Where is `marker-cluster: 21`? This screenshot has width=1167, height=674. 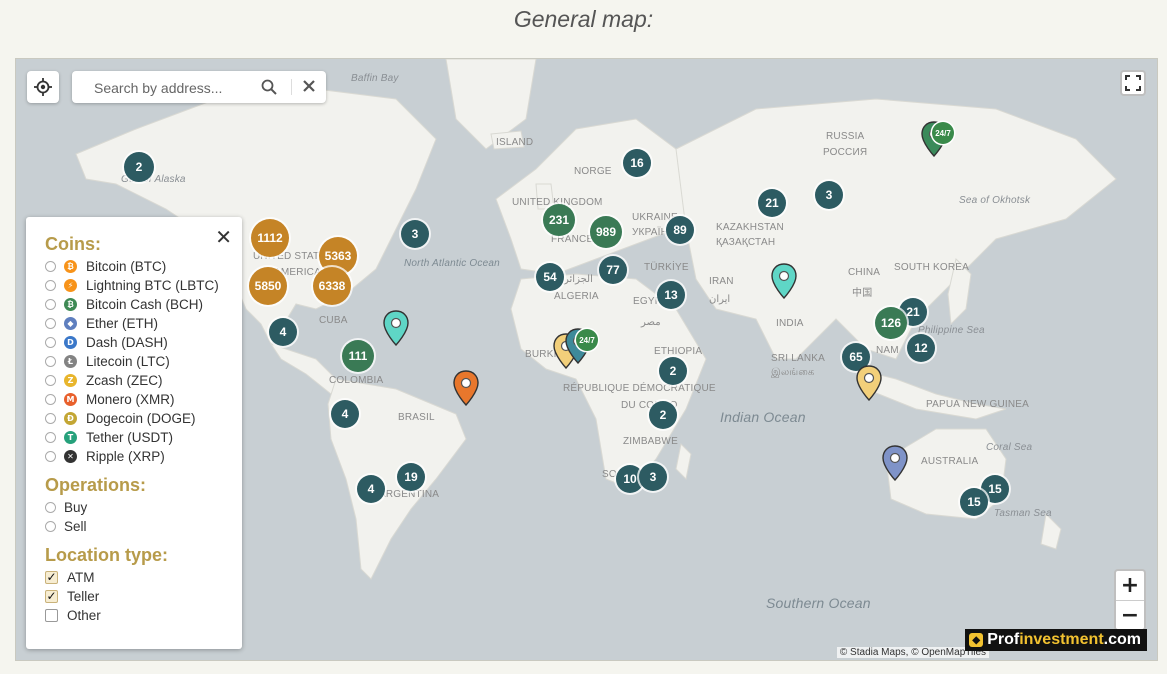 marker-cluster: 21 is located at coordinates (772, 203).